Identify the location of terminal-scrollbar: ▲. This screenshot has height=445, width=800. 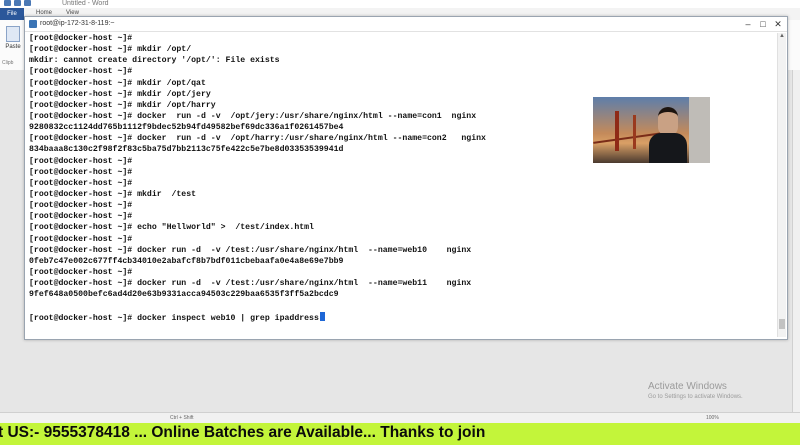
(781, 185).